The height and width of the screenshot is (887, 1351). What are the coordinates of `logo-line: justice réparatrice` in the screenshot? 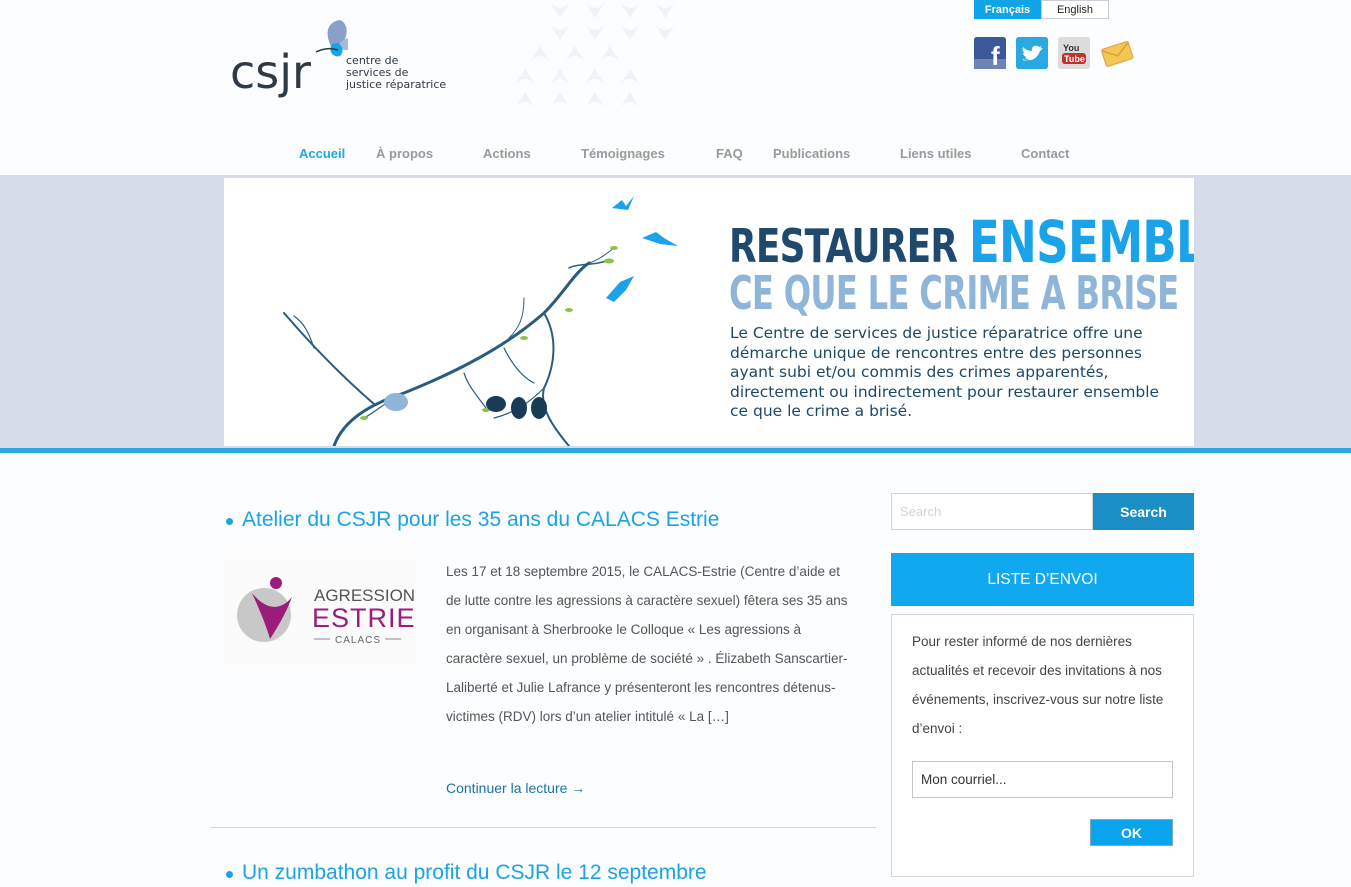 It's located at (396, 84).